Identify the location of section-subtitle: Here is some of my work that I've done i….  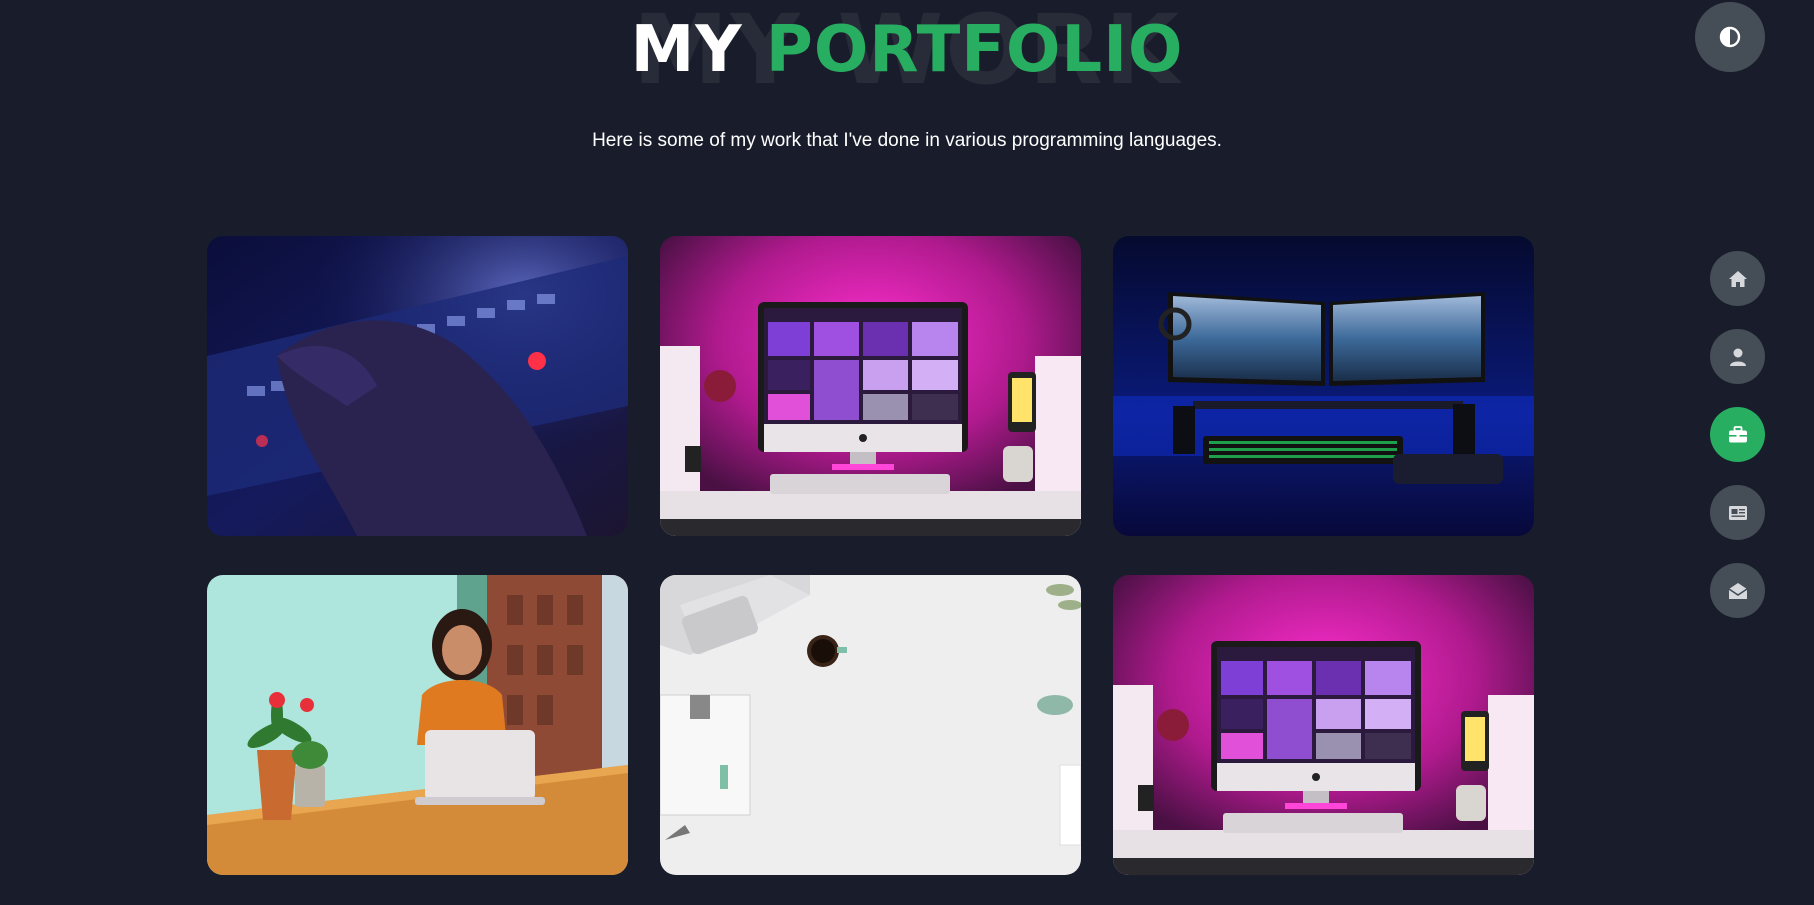
(907, 140).